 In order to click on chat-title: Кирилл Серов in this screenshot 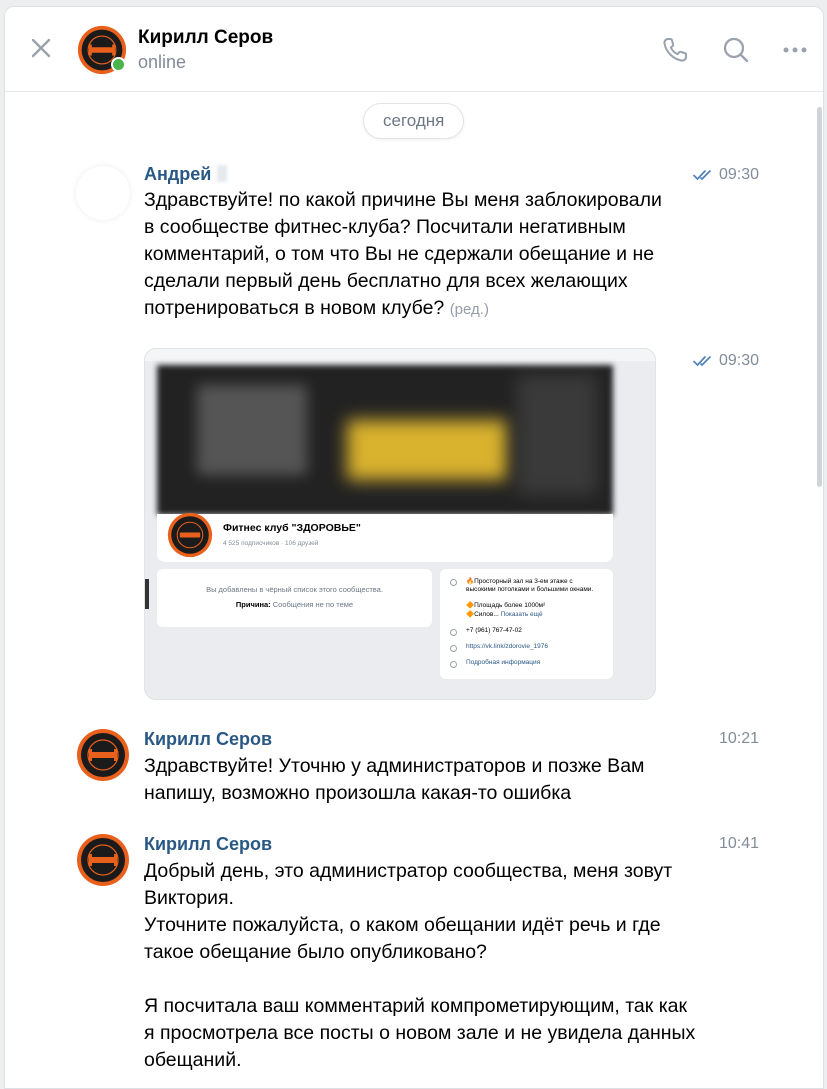, I will do `click(205, 38)`.